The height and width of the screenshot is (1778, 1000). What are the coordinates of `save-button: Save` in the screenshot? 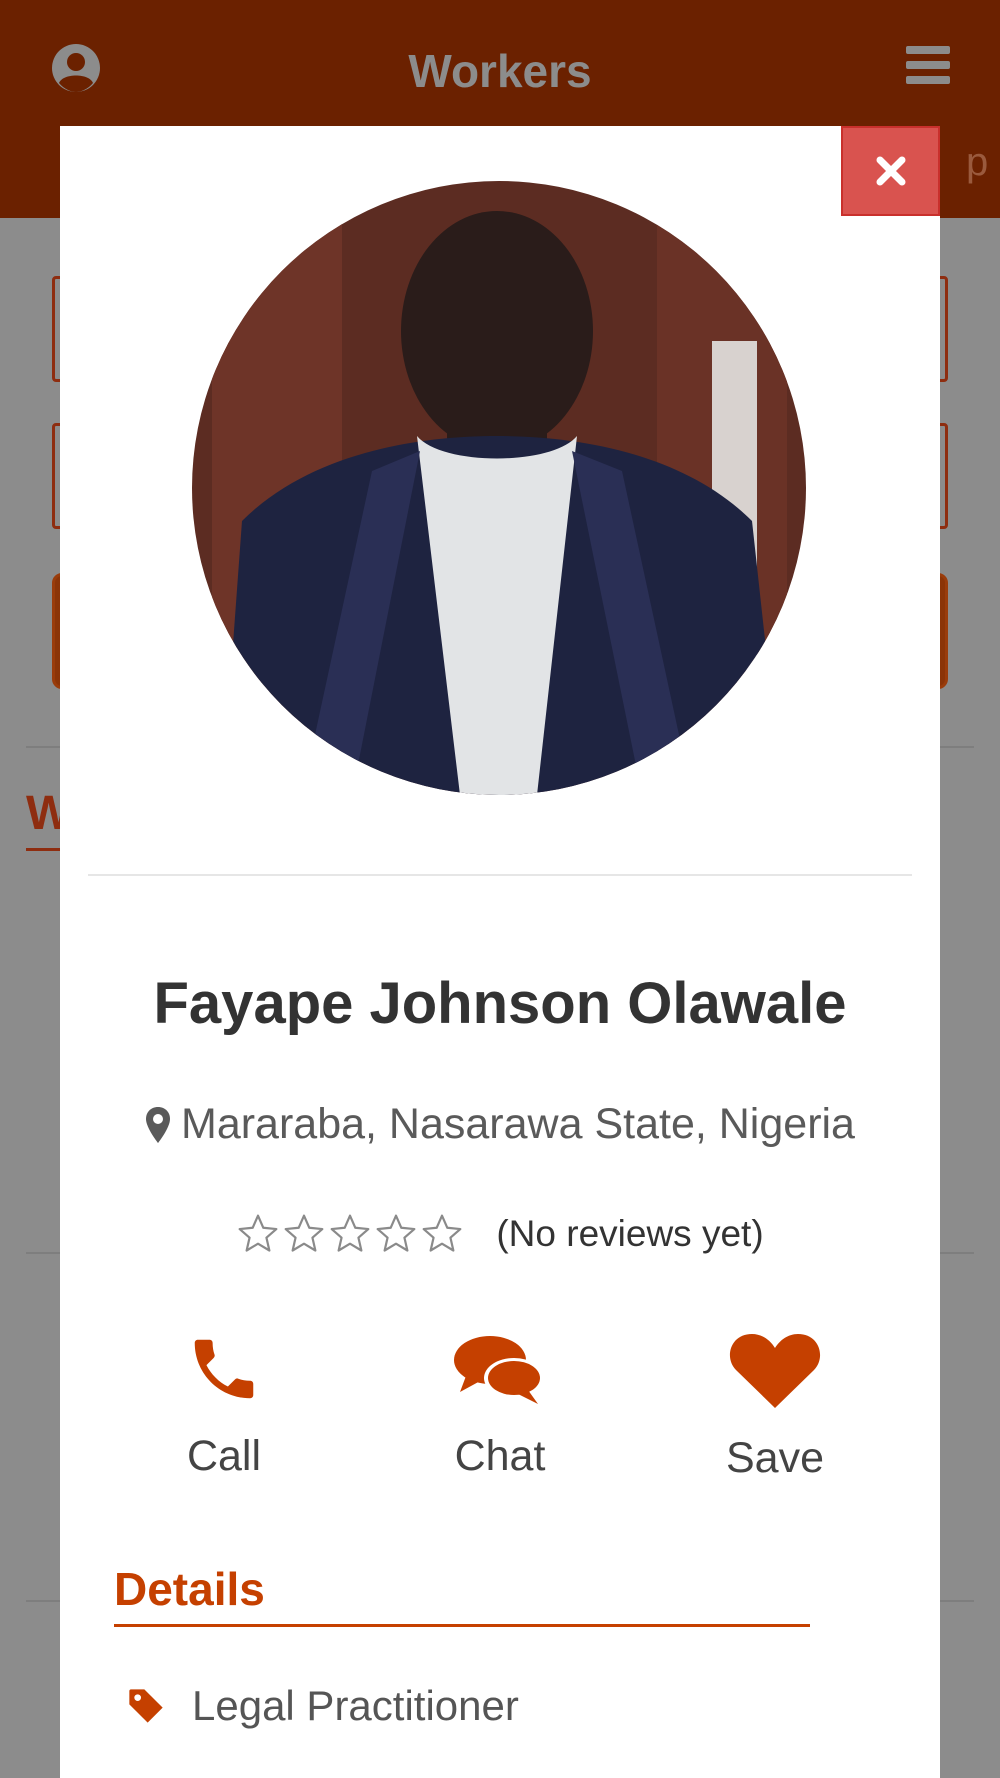 It's located at (775, 1406).